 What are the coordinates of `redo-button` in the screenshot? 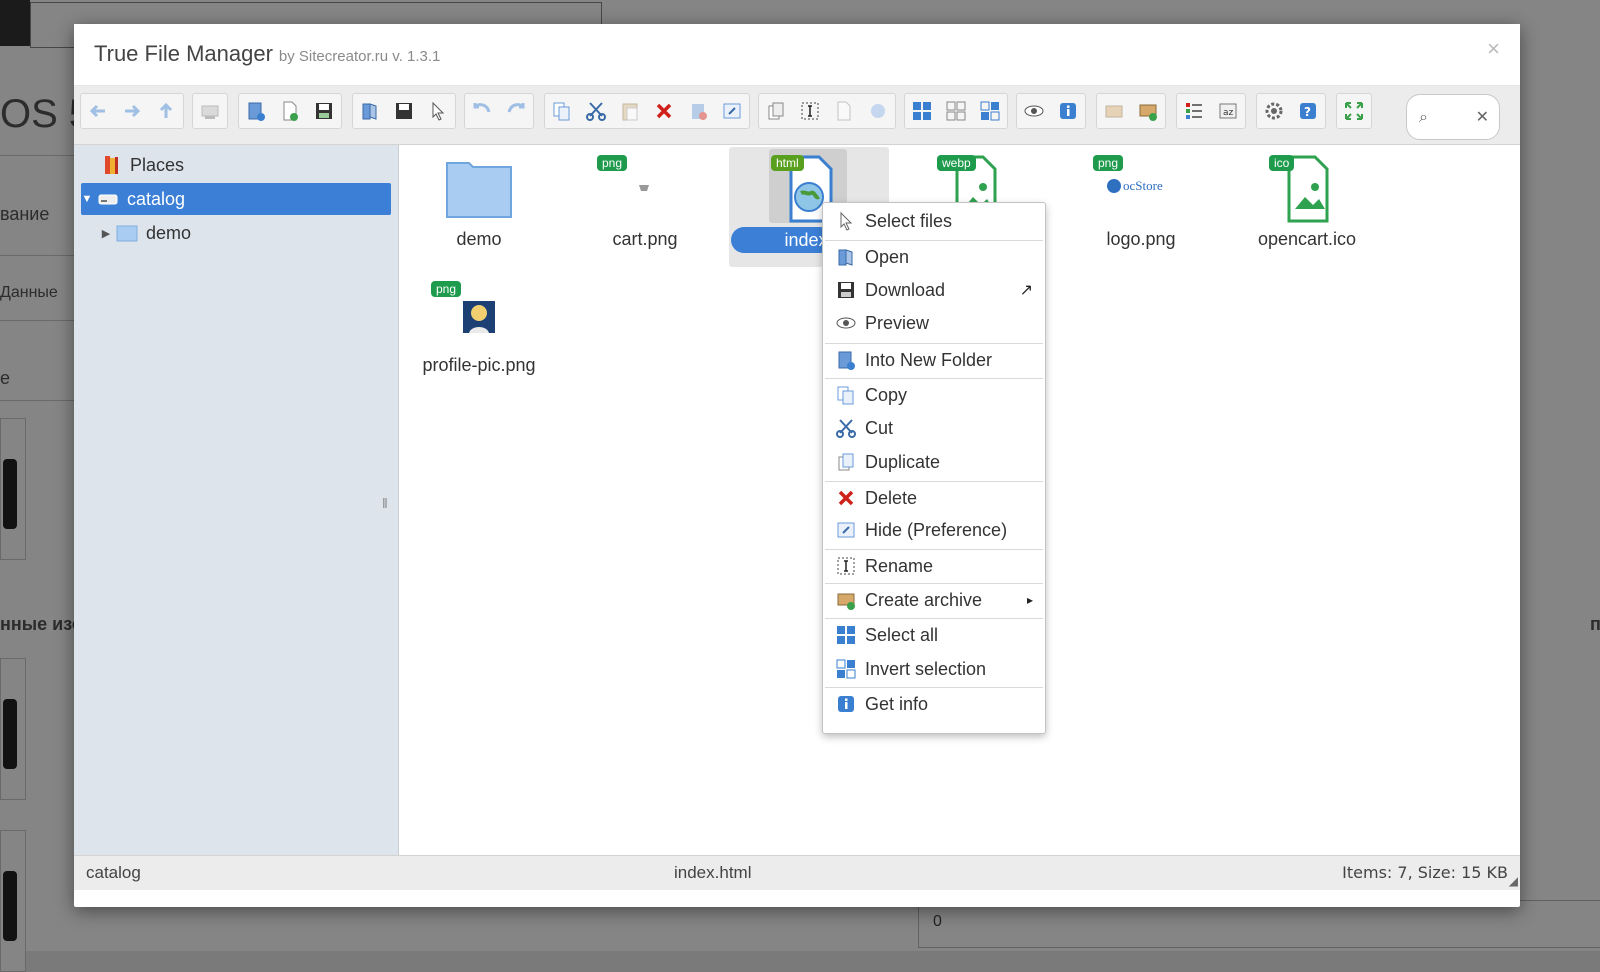 It's located at (516, 111).